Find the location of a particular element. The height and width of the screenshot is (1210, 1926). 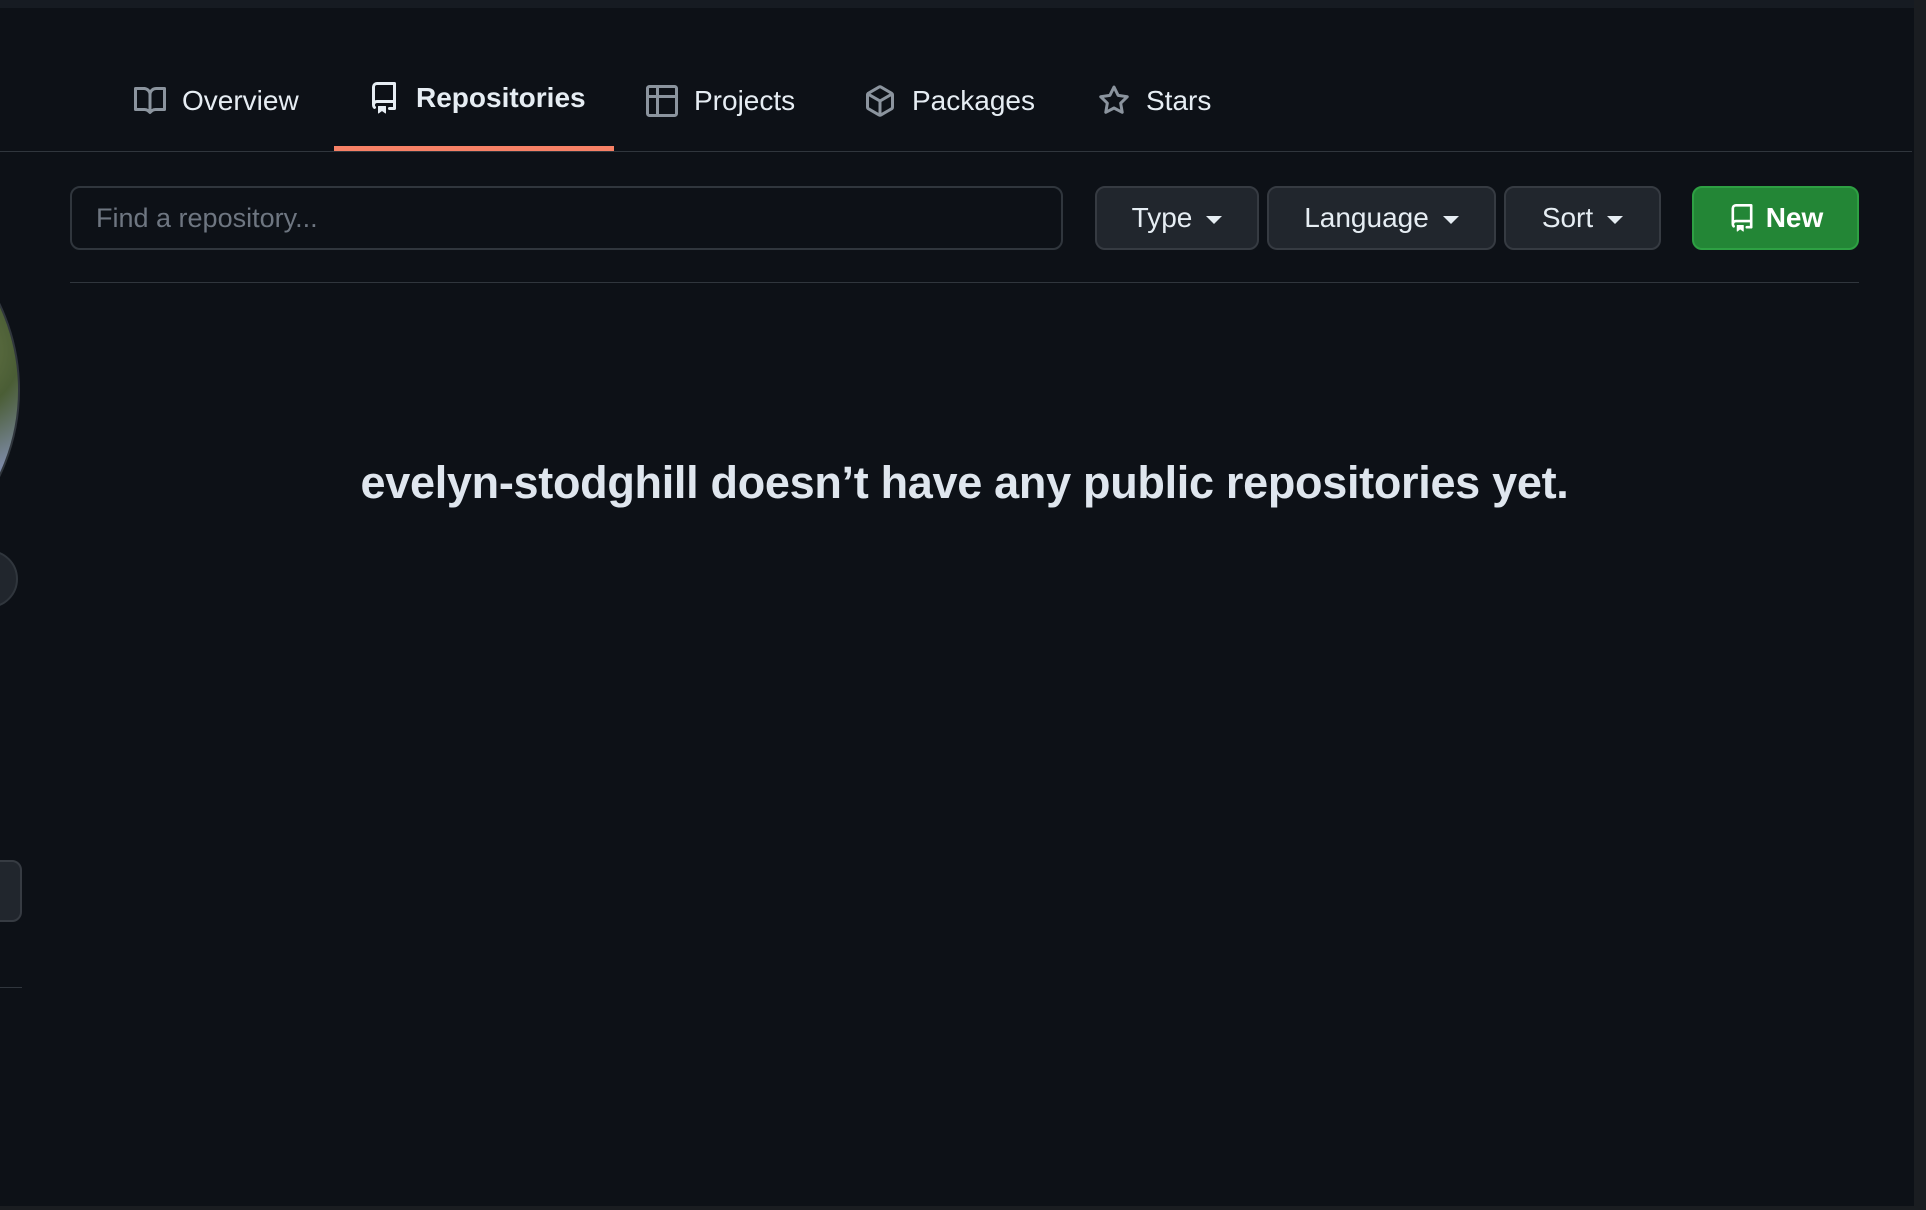

top-strip is located at coordinates (963, 4).